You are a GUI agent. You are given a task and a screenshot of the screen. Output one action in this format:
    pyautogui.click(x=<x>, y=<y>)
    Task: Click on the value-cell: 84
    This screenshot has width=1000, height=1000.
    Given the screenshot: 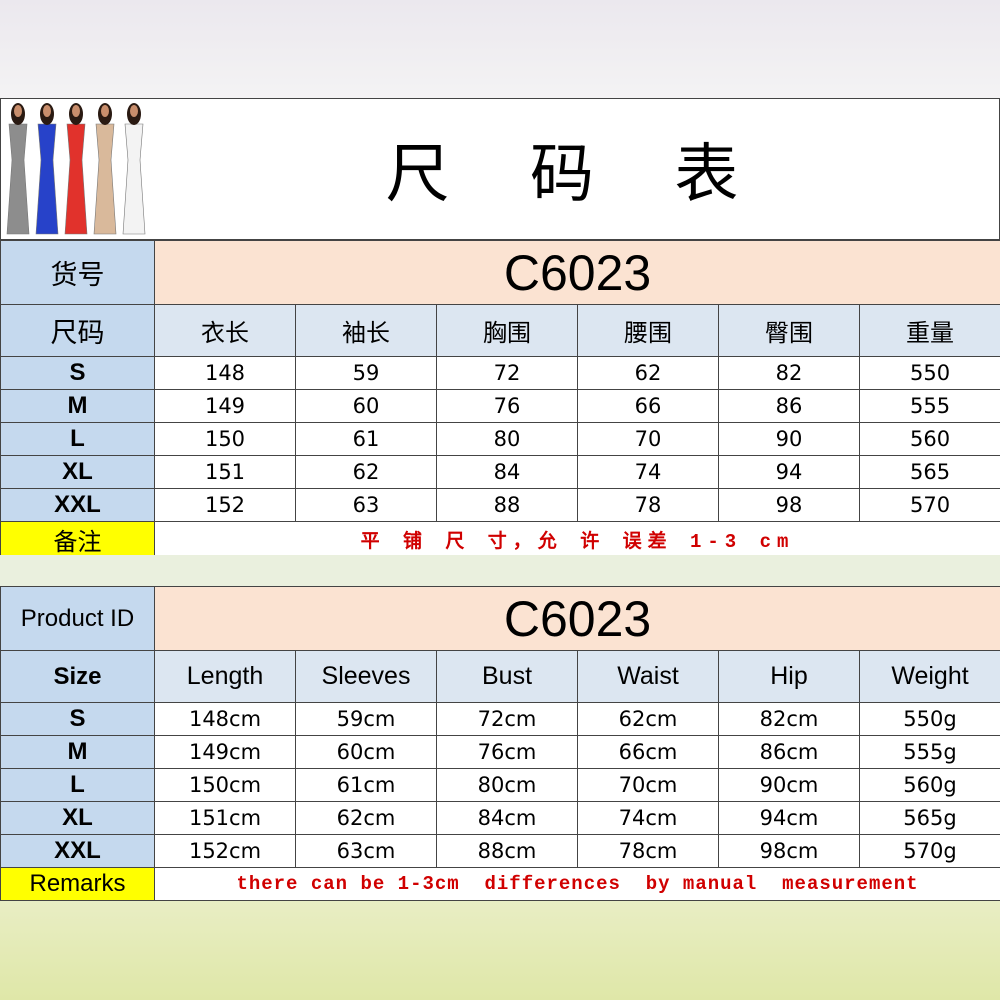 What is the action you would take?
    pyautogui.click(x=507, y=472)
    